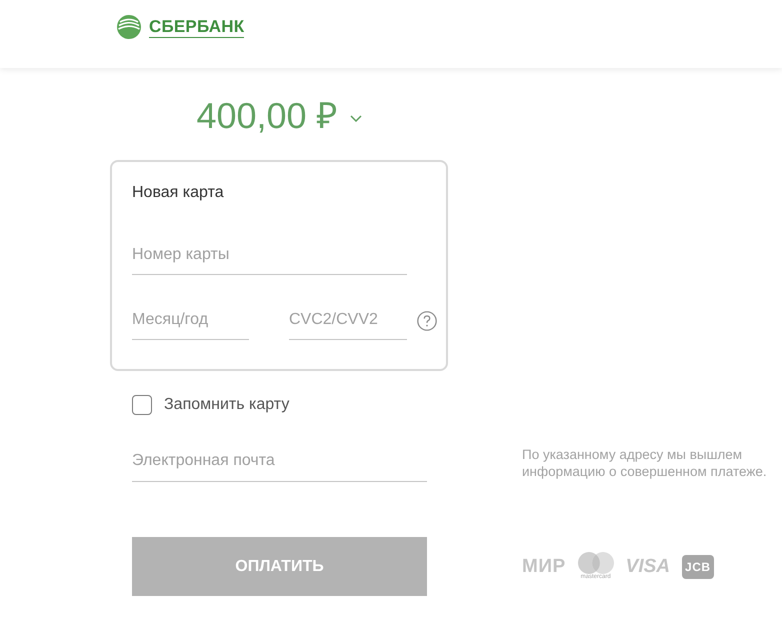  Describe the element at coordinates (142, 405) in the screenshot. I see `remember-card-checkbox` at that location.